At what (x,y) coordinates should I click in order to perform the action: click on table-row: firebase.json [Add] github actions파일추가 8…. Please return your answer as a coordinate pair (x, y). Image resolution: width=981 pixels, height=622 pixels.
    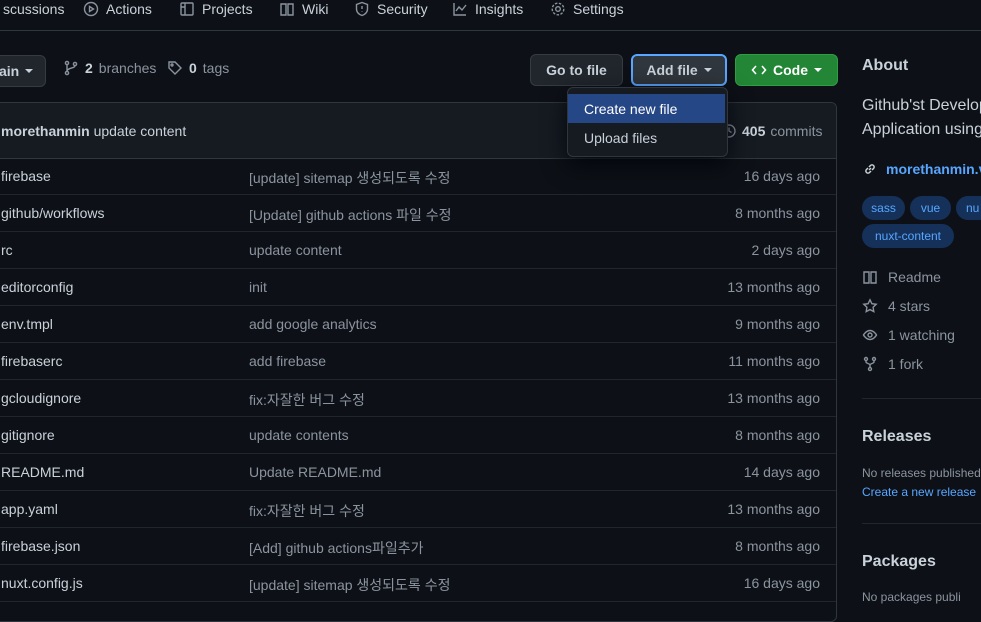
    Looking at the image, I should click on (418, 546).